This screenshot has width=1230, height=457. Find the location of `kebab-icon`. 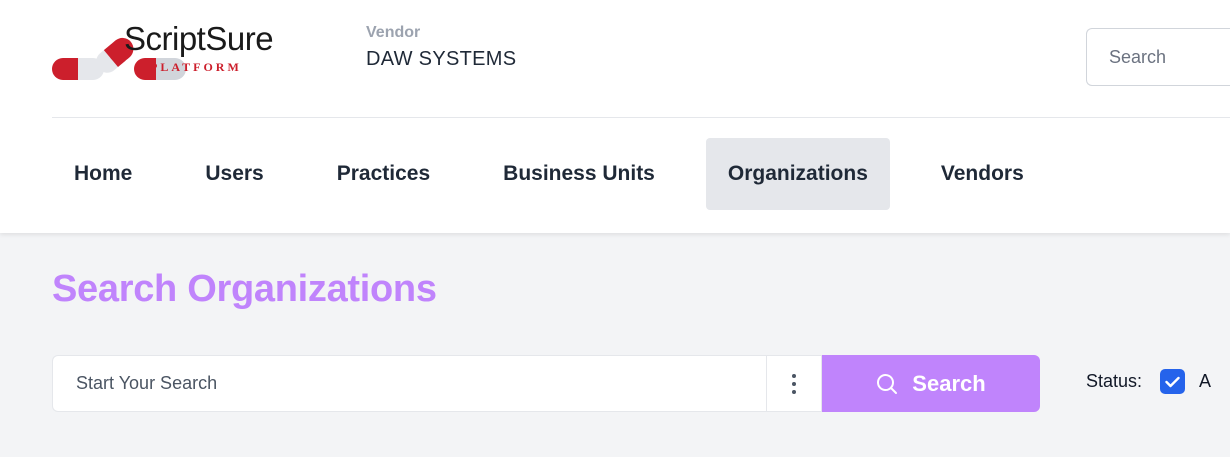

kebab-icon is located at coordinates (794, 383).